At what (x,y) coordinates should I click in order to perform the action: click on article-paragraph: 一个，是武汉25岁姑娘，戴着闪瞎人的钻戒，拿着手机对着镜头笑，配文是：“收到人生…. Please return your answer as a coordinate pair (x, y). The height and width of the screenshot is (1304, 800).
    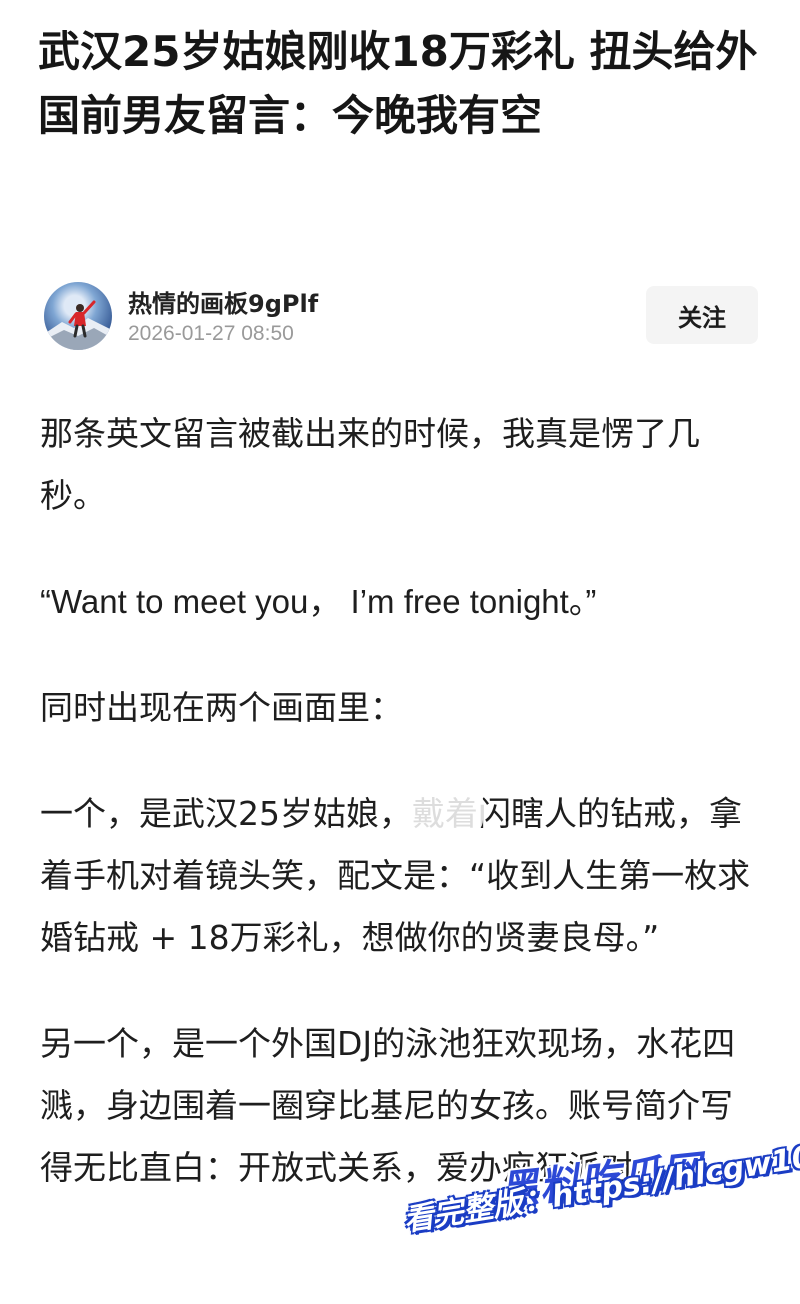
    Looking at the image, I should click on (395, 875).